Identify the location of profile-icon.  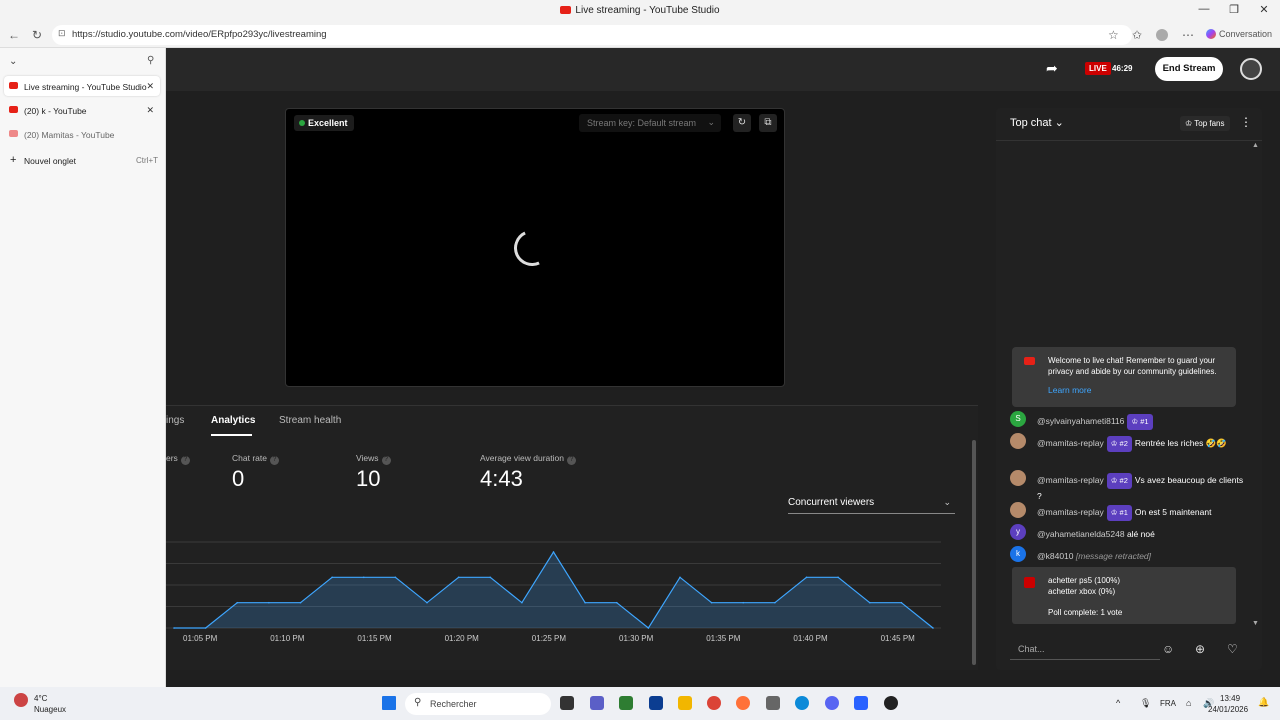
(1162, 35).